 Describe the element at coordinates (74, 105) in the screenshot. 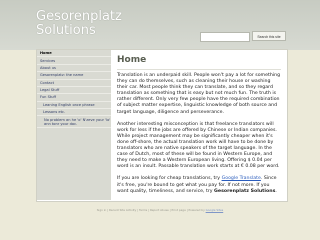

I see `sidebar-subitem-english-phrase: Leaning English once phrase` at that location.